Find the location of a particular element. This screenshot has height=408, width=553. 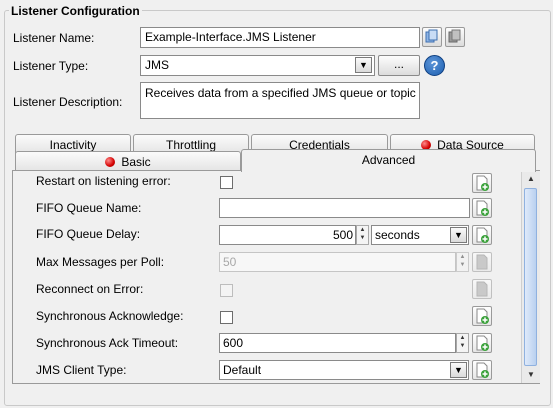

add-sync-timeout-button is located at coordinates (482, 343).